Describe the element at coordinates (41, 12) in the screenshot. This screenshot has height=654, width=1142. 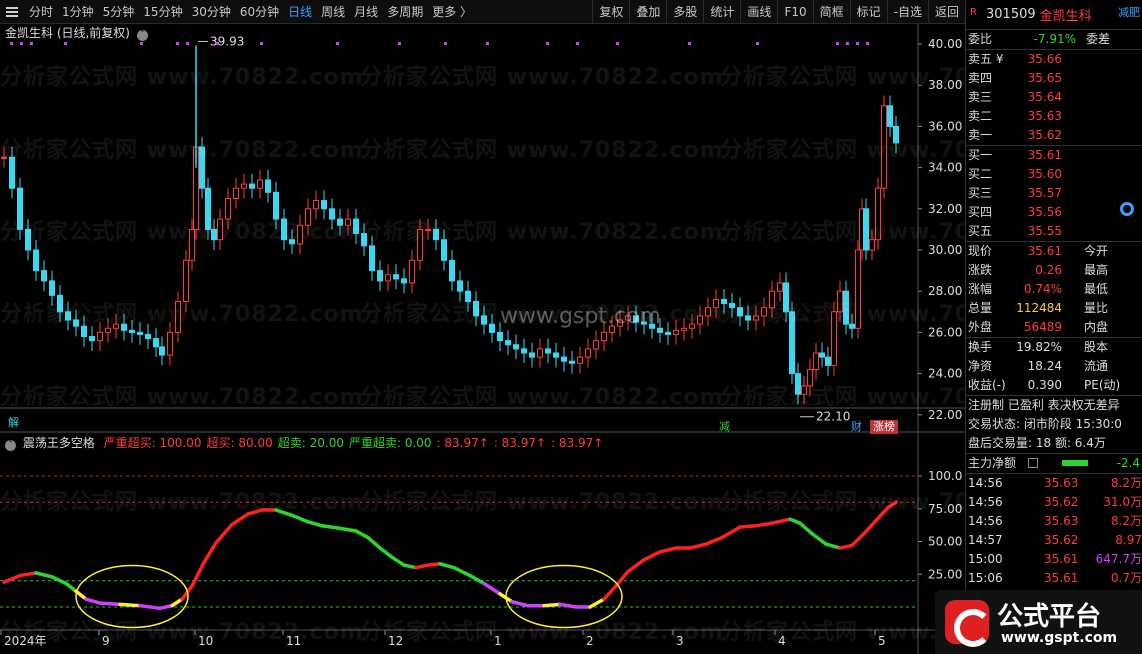
I see `tab-period-0: 分时` at that location.